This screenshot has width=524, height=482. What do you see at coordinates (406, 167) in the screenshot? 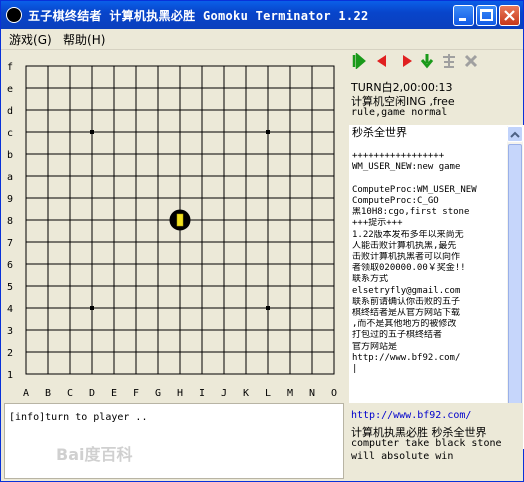
I see `log-line: WM_USER_NEW:new game` at bounding box center [406, 167].